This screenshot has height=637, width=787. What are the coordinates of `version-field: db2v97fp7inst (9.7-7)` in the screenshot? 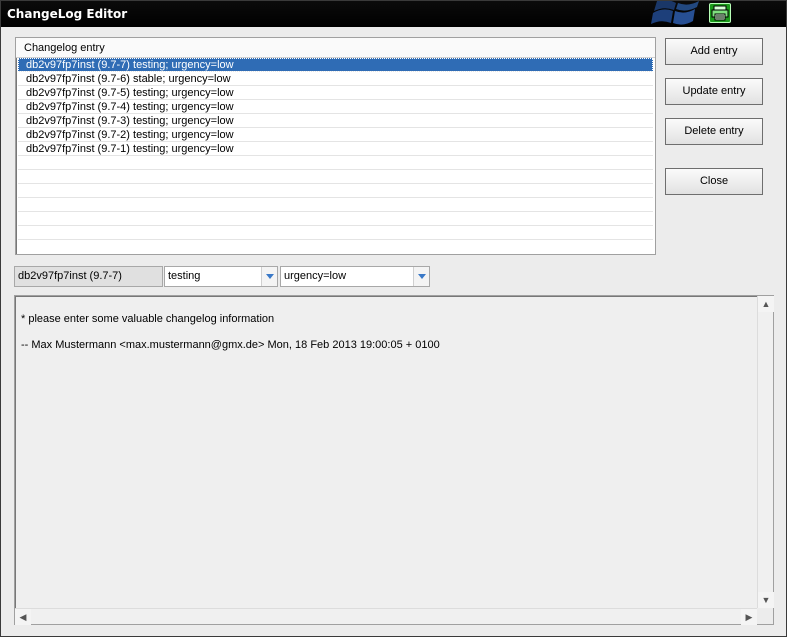 It's located at (88, 276).